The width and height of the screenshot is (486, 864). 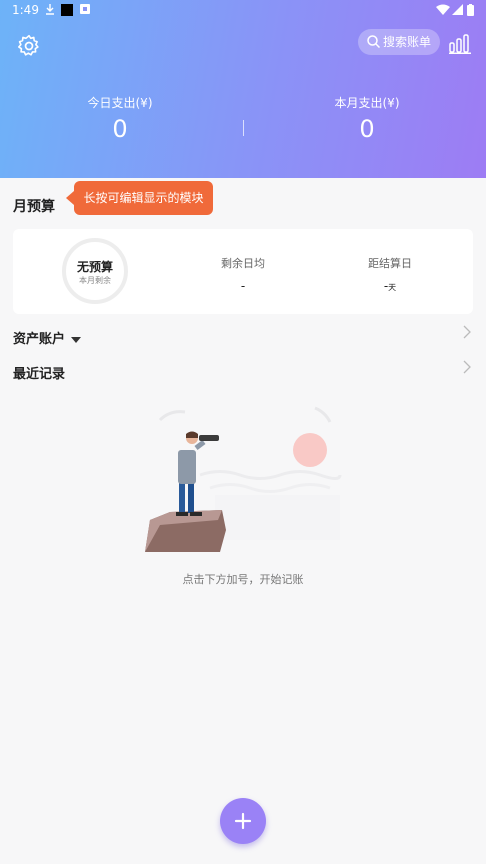 I want to click on today-expense: 今日支出(¥) 0, so click(x=120, y=118).